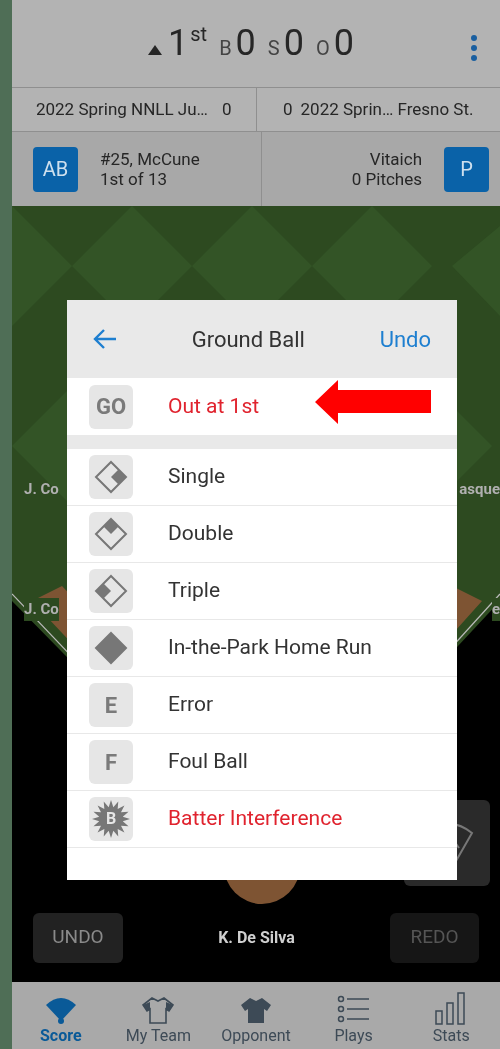  What do you see at coordinates (451, 1015) in the screenshot?
I see `tab: Stats` at bounding box center [451, 1015].